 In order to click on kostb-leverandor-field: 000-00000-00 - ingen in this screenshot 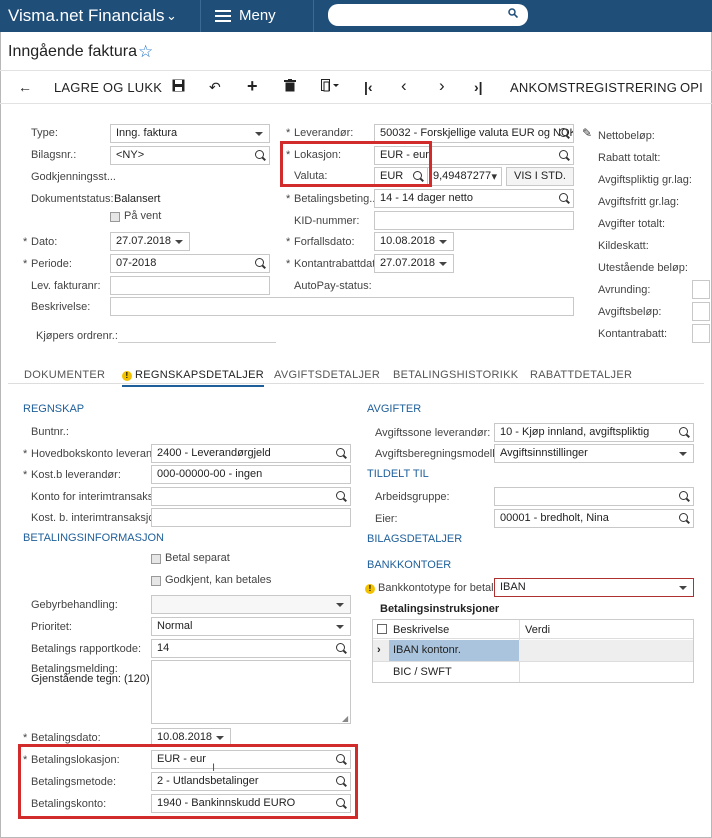, I will do `click(251, 474)`.